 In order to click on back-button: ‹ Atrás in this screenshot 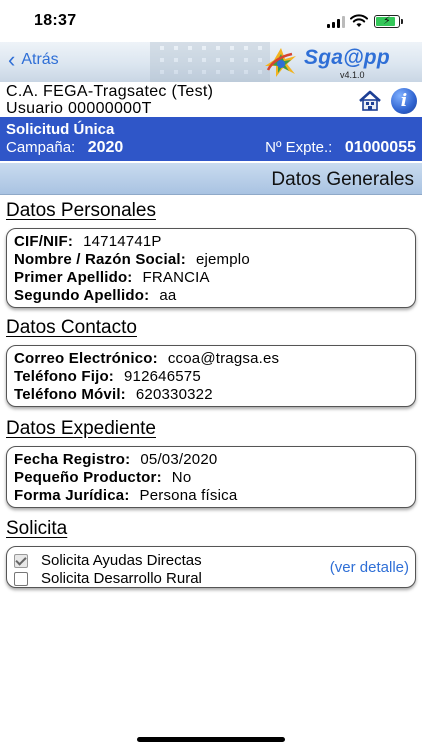, I will do `click(33, 59)`.